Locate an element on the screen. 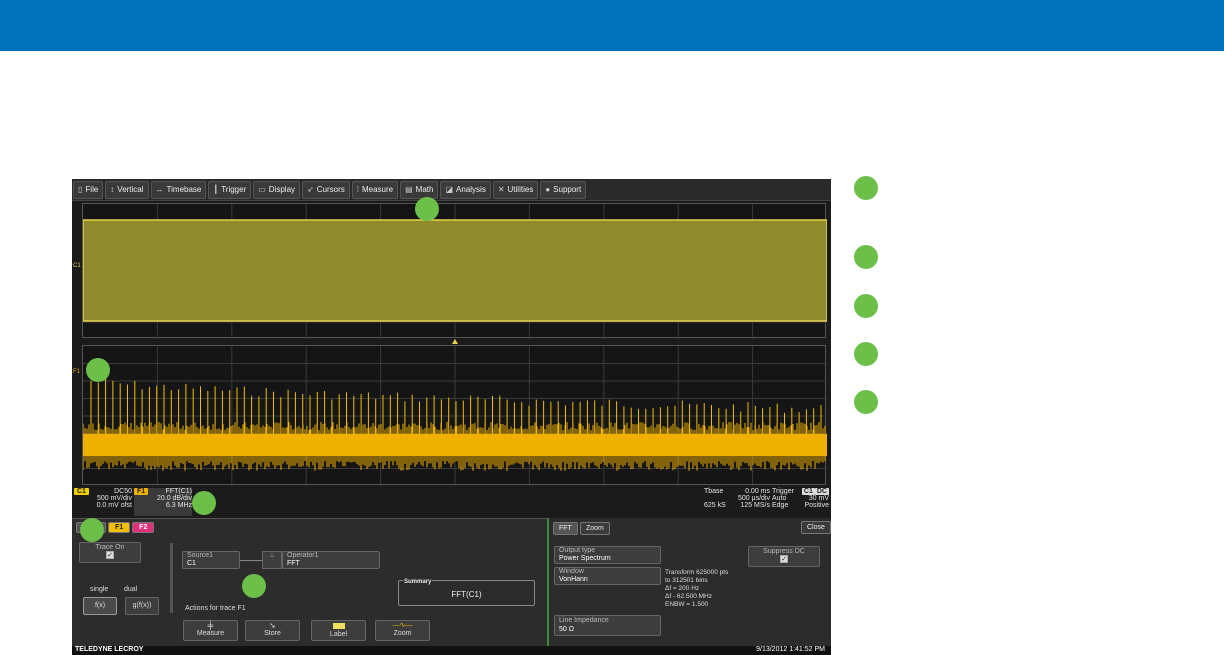 This screenshot has width=1224, height=655. trigger-position-marker is located at coordinates (455, 341).